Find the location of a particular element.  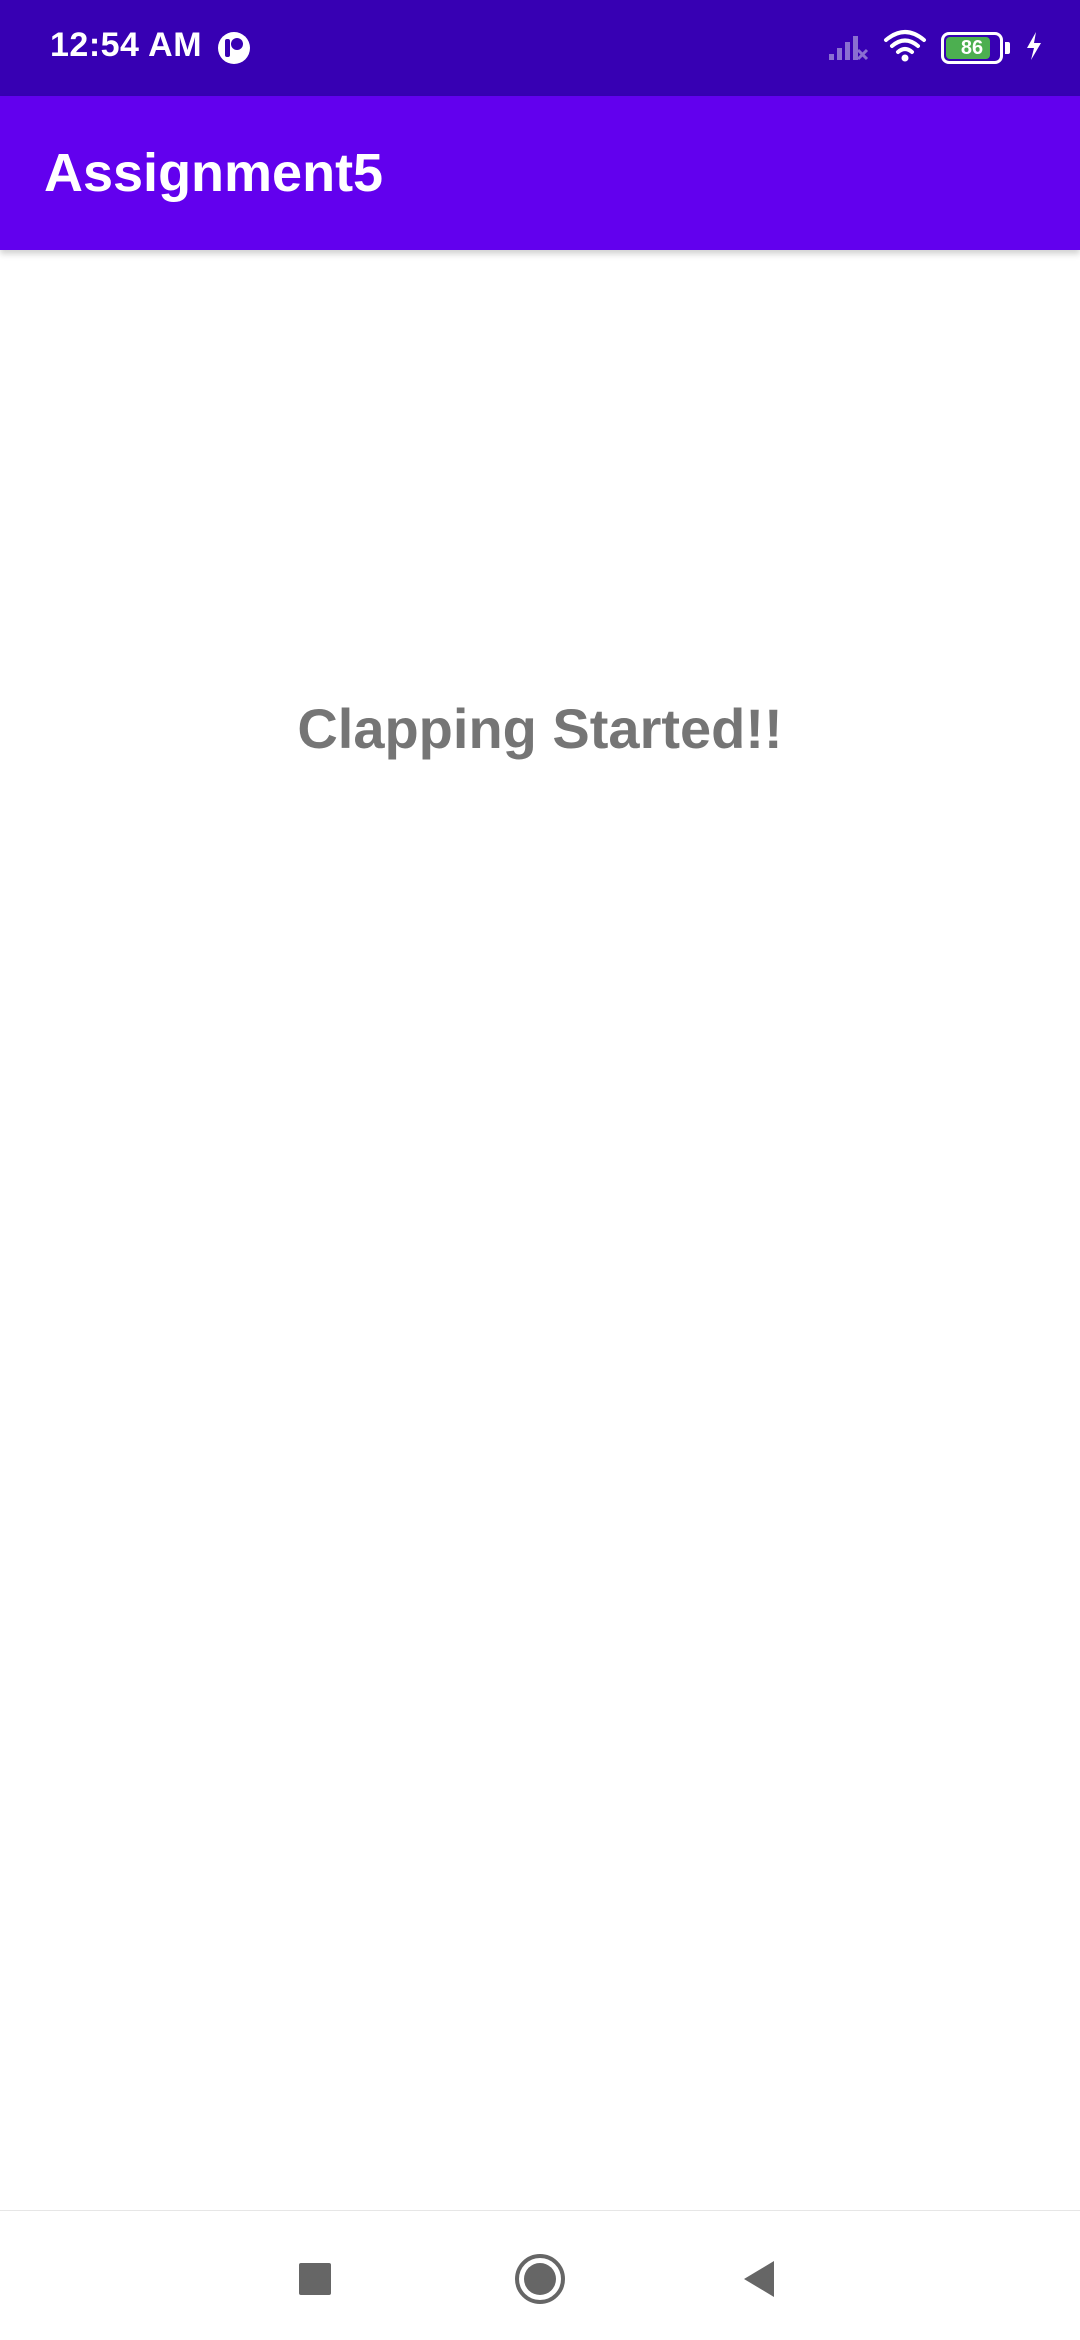

battery-level: 86 is located at coordinates (972, 48).